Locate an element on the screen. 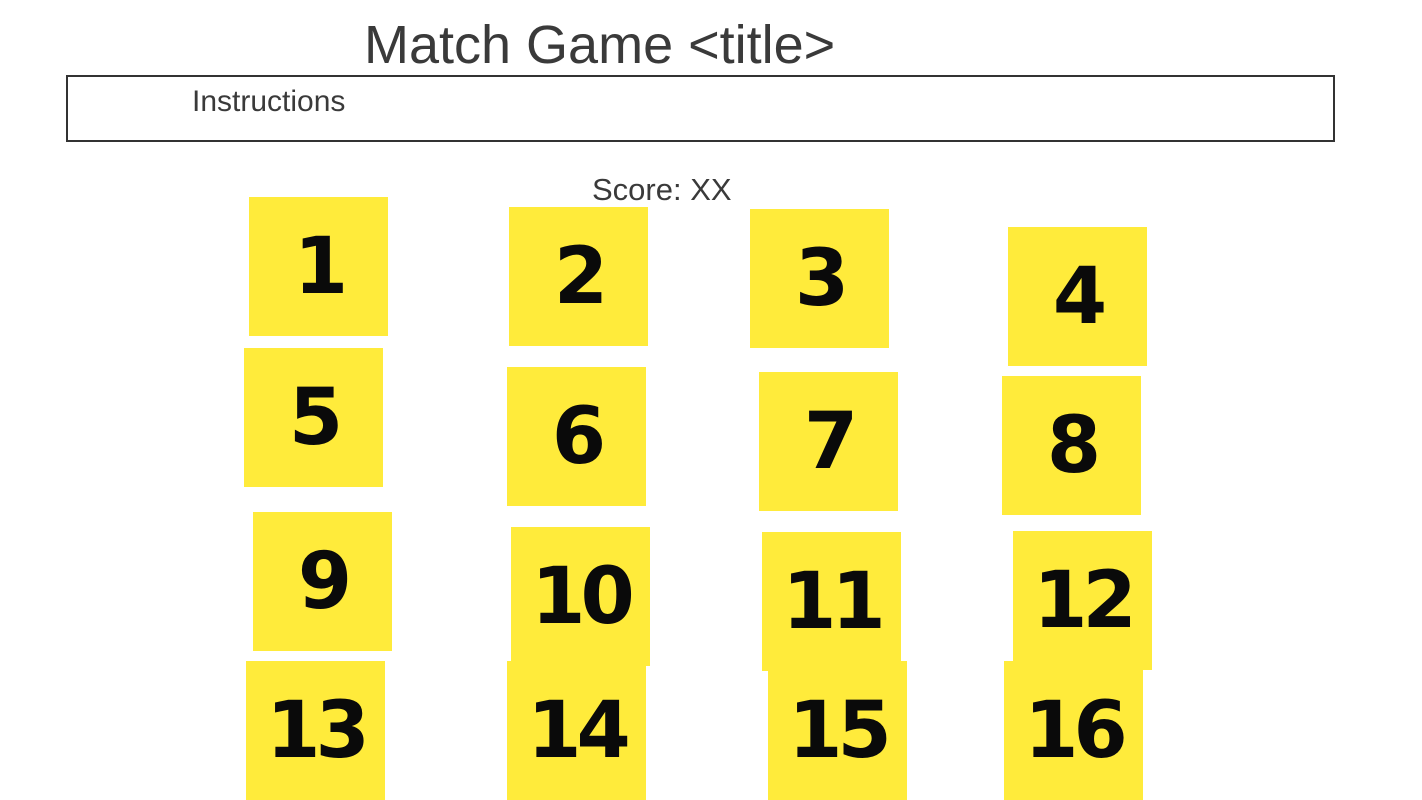  card-15: 15 is located at coordinates (837, 730).